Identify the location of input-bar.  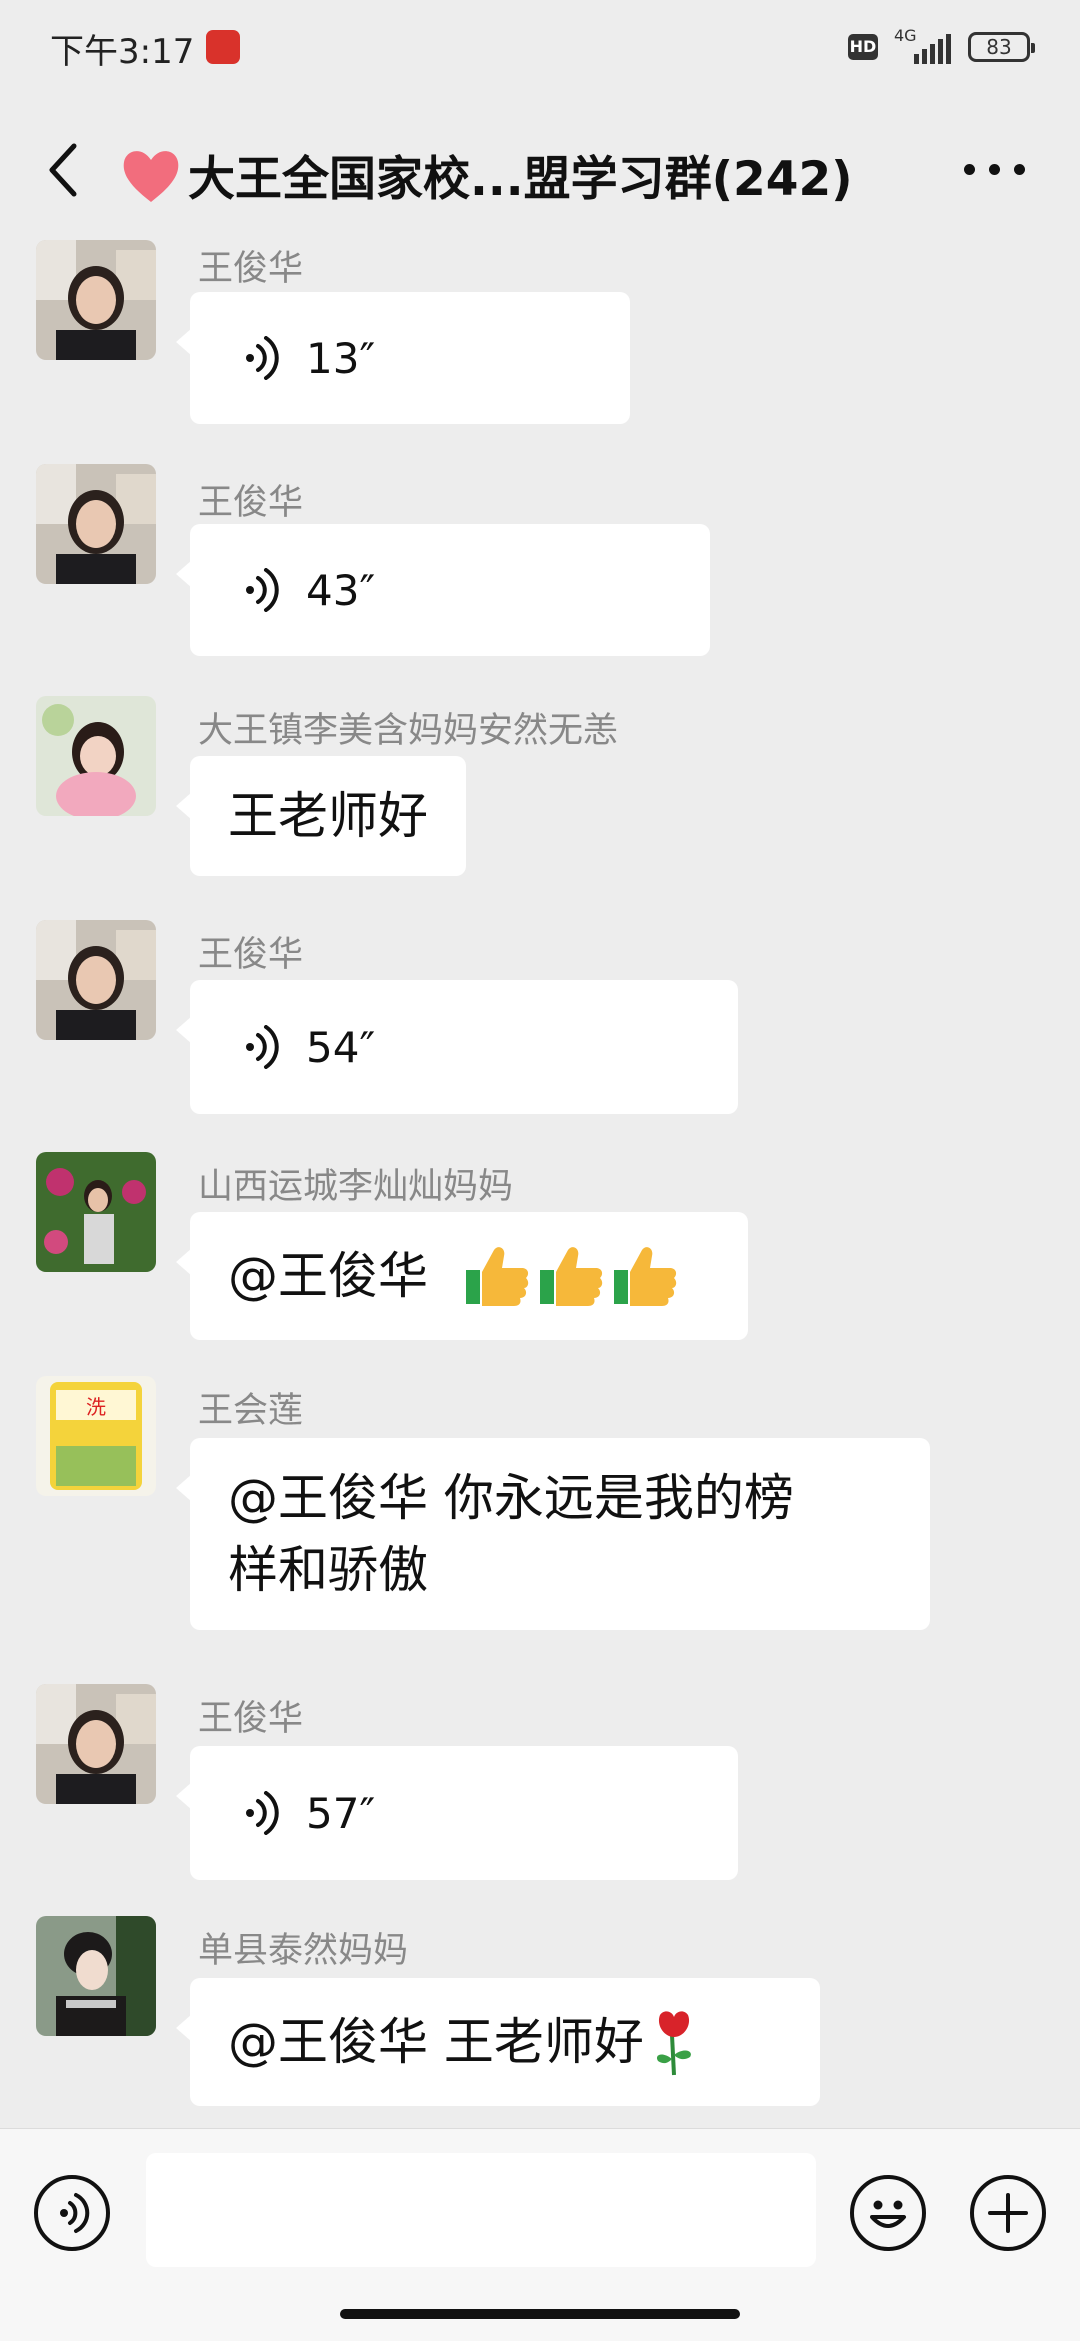
(540, 2234).